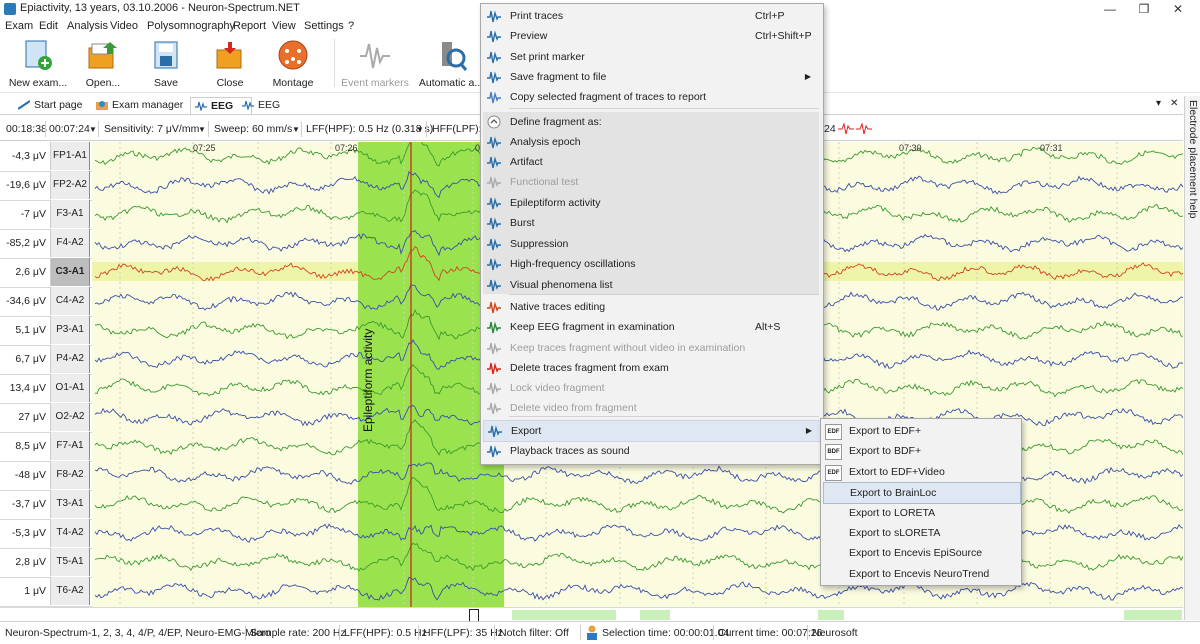 The image size is (1200, 644). What do you see at coordinates (855, 129) in the screenshot?
I see `waveform-icon` at bounding box center [855, 129].